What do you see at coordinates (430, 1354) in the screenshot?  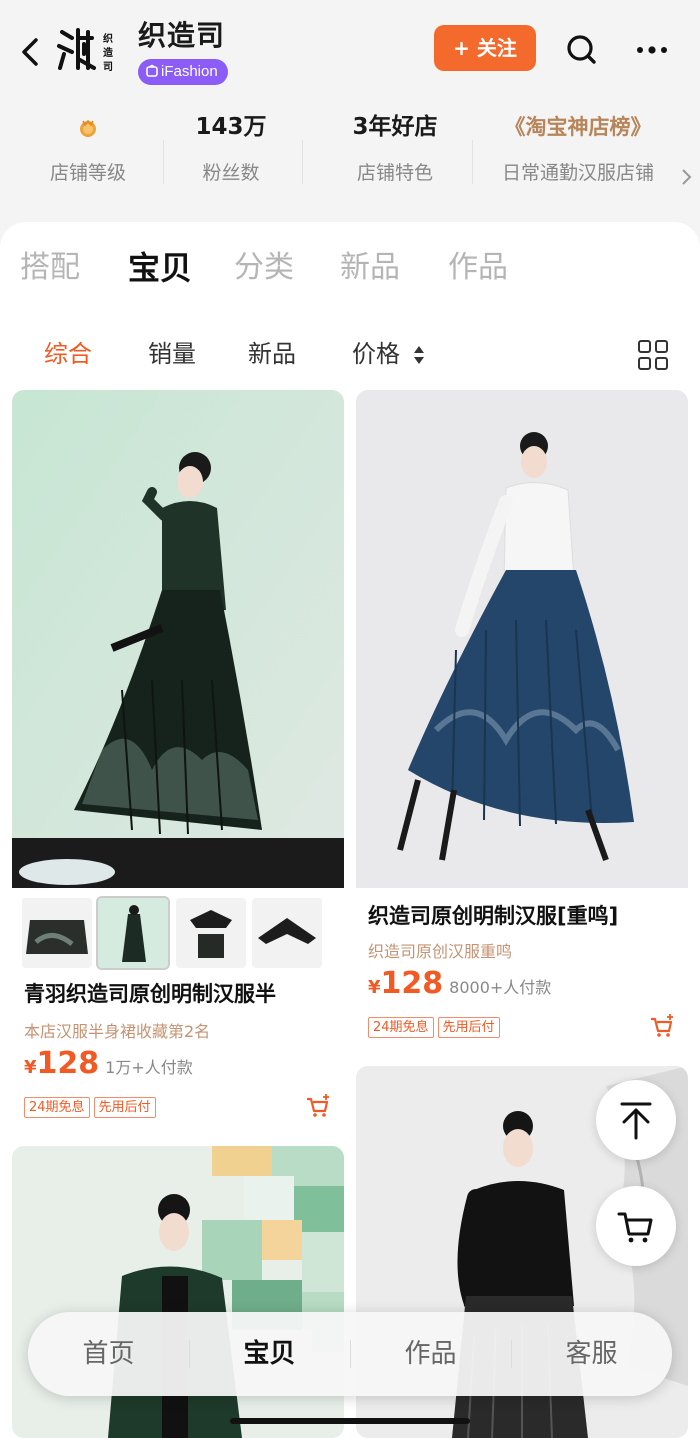 I see `nav-works: 作品` at bounding box center [430, 1354].